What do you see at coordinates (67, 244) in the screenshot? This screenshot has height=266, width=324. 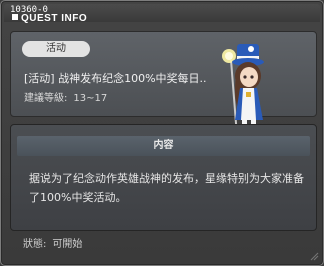 I see `status-value: 可開始` at bounding box center [67, 244].